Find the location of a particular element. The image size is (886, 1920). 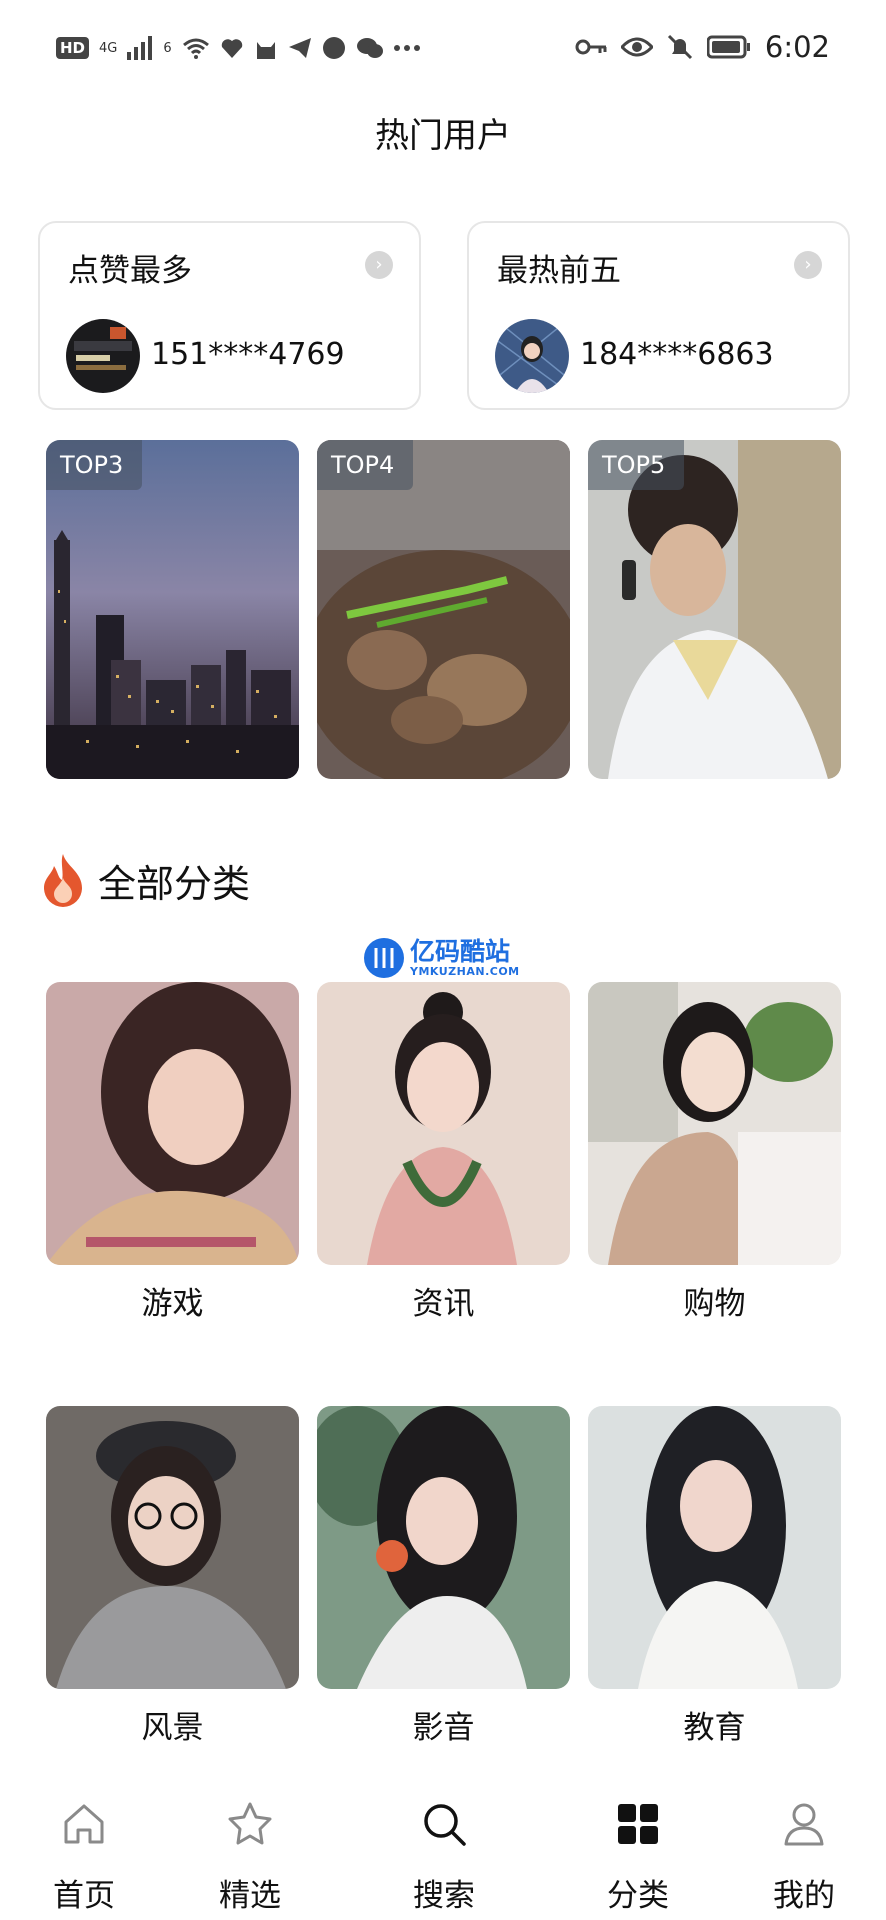

category-tile-news is located at coordinates (443, 1123).